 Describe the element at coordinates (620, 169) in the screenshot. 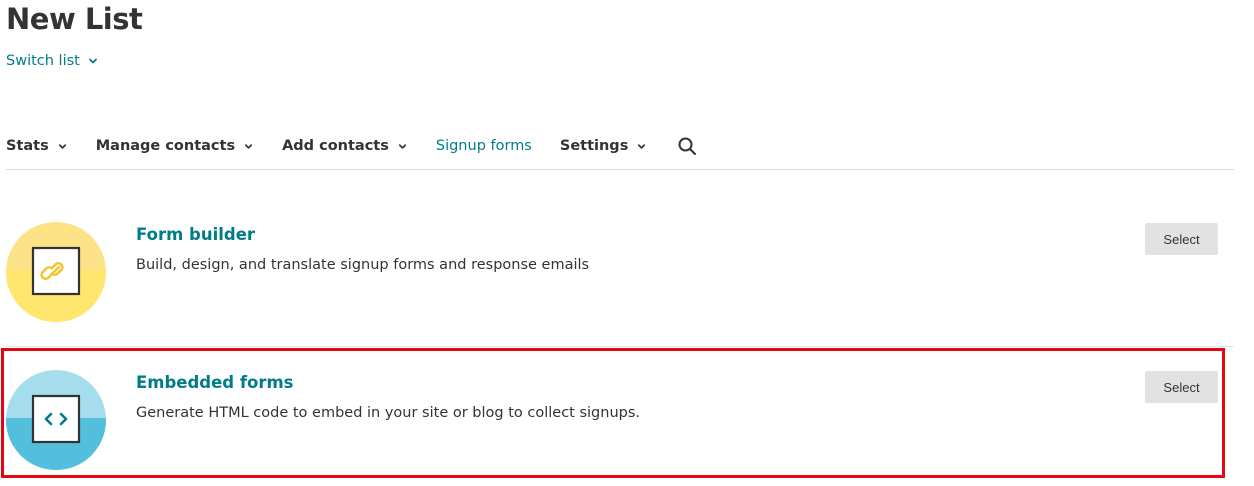

I see `nav-divider` at that location.